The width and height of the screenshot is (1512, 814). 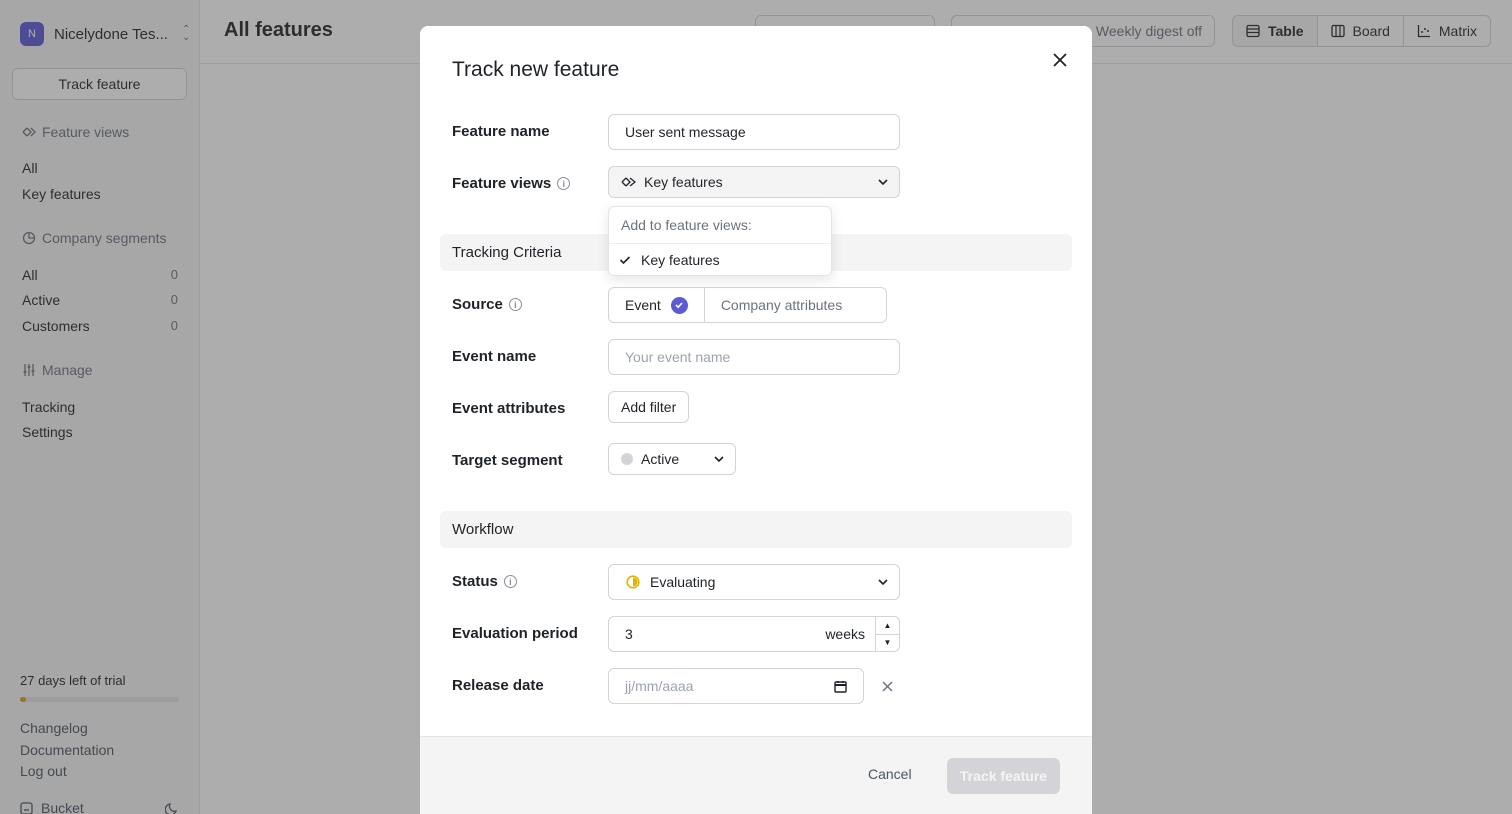 What do you see at coordinates (845, 634) in the screenshot?
I see `evaluation-period-unit: weeks` at bounding box center [845, 634].